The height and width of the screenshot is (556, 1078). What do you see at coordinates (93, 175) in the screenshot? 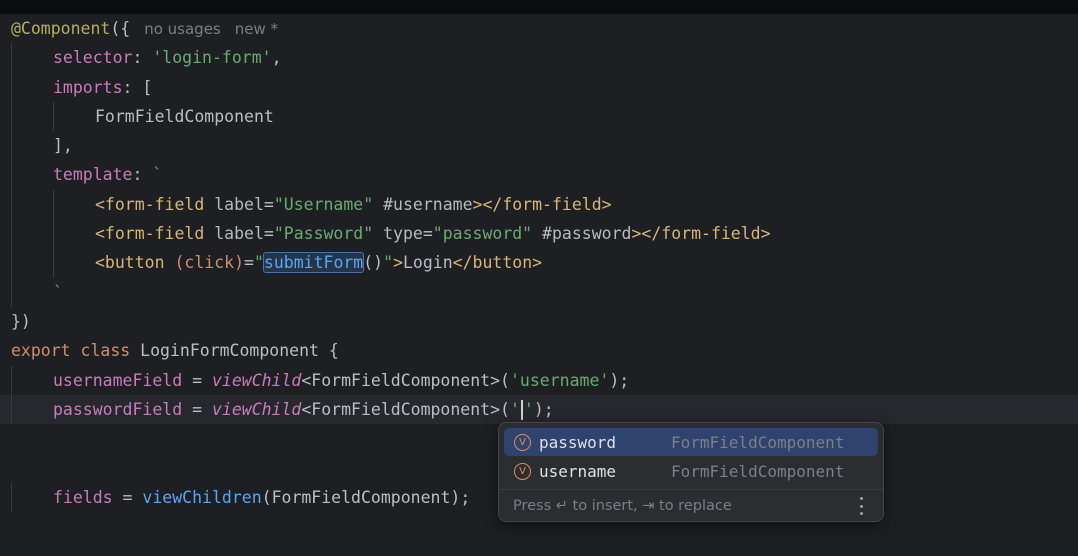
I see `code-token: template` at bounding box center [93, 175].